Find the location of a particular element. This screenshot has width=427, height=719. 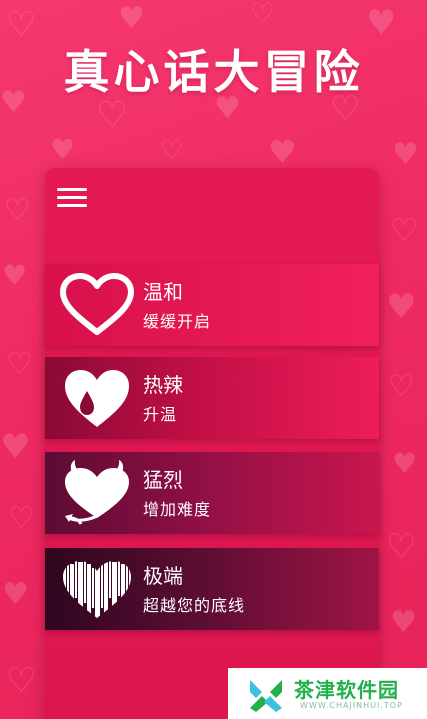

level-name: 极端 is located at coordinates (163, 576).